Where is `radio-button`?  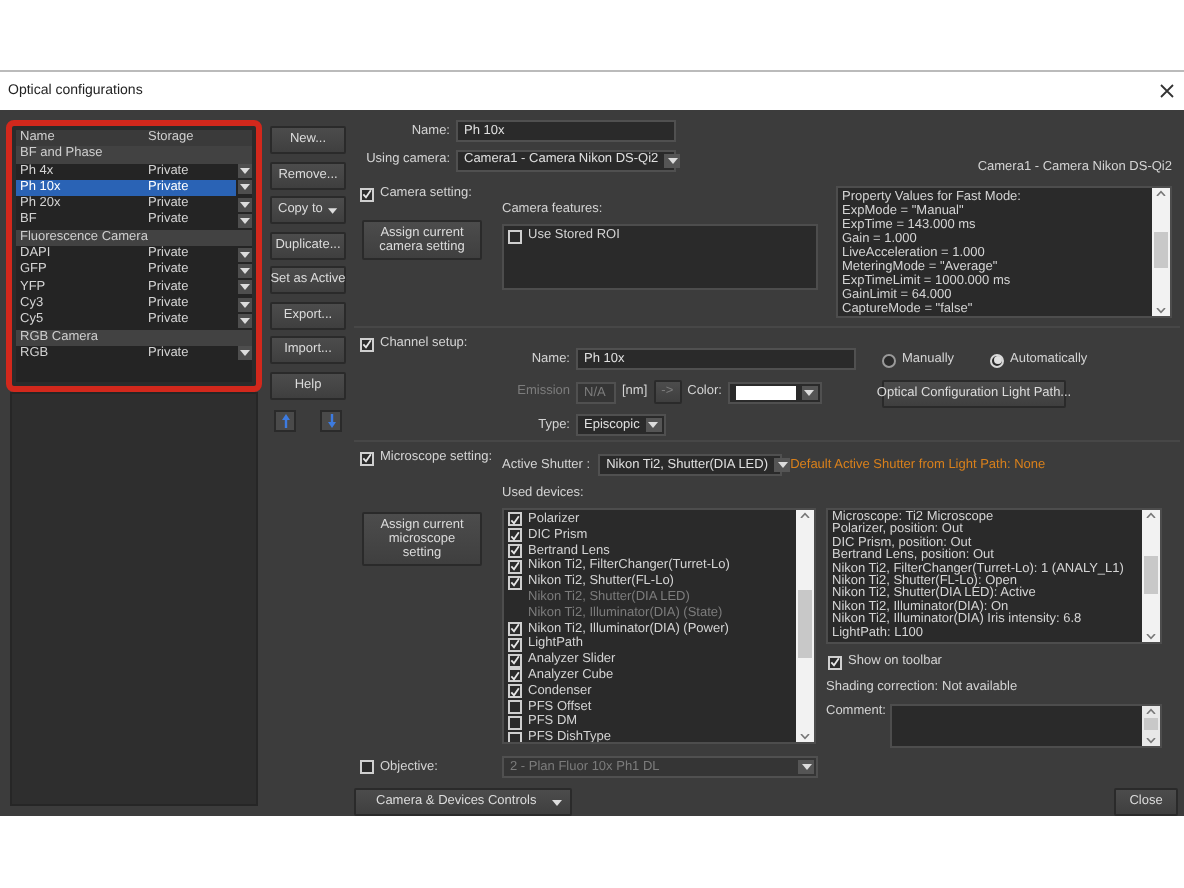
radio-button is located at coordinates (889, 360).